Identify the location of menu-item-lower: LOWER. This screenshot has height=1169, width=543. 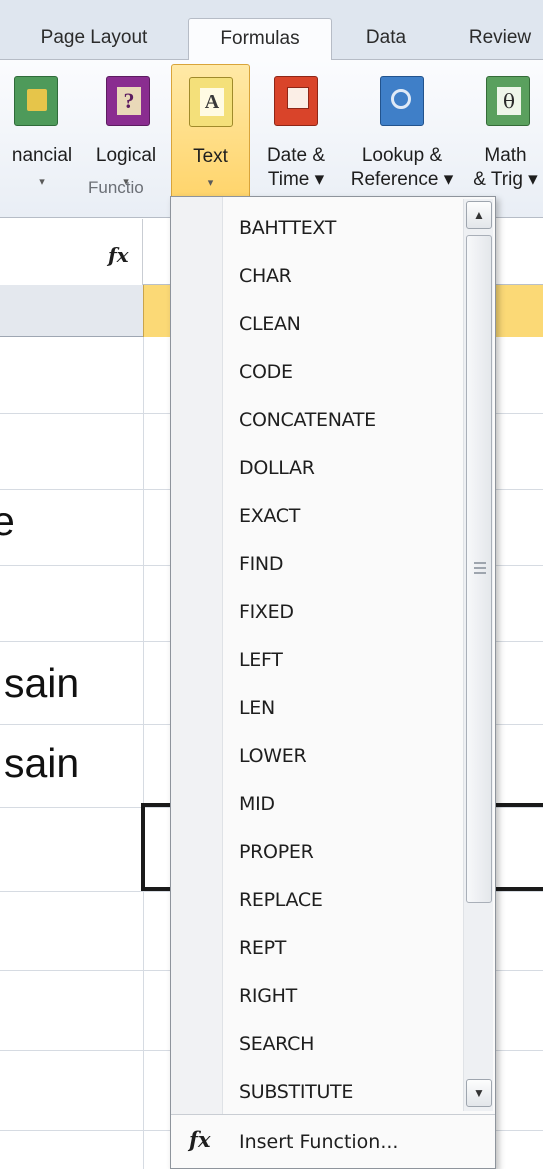
(343, 756).